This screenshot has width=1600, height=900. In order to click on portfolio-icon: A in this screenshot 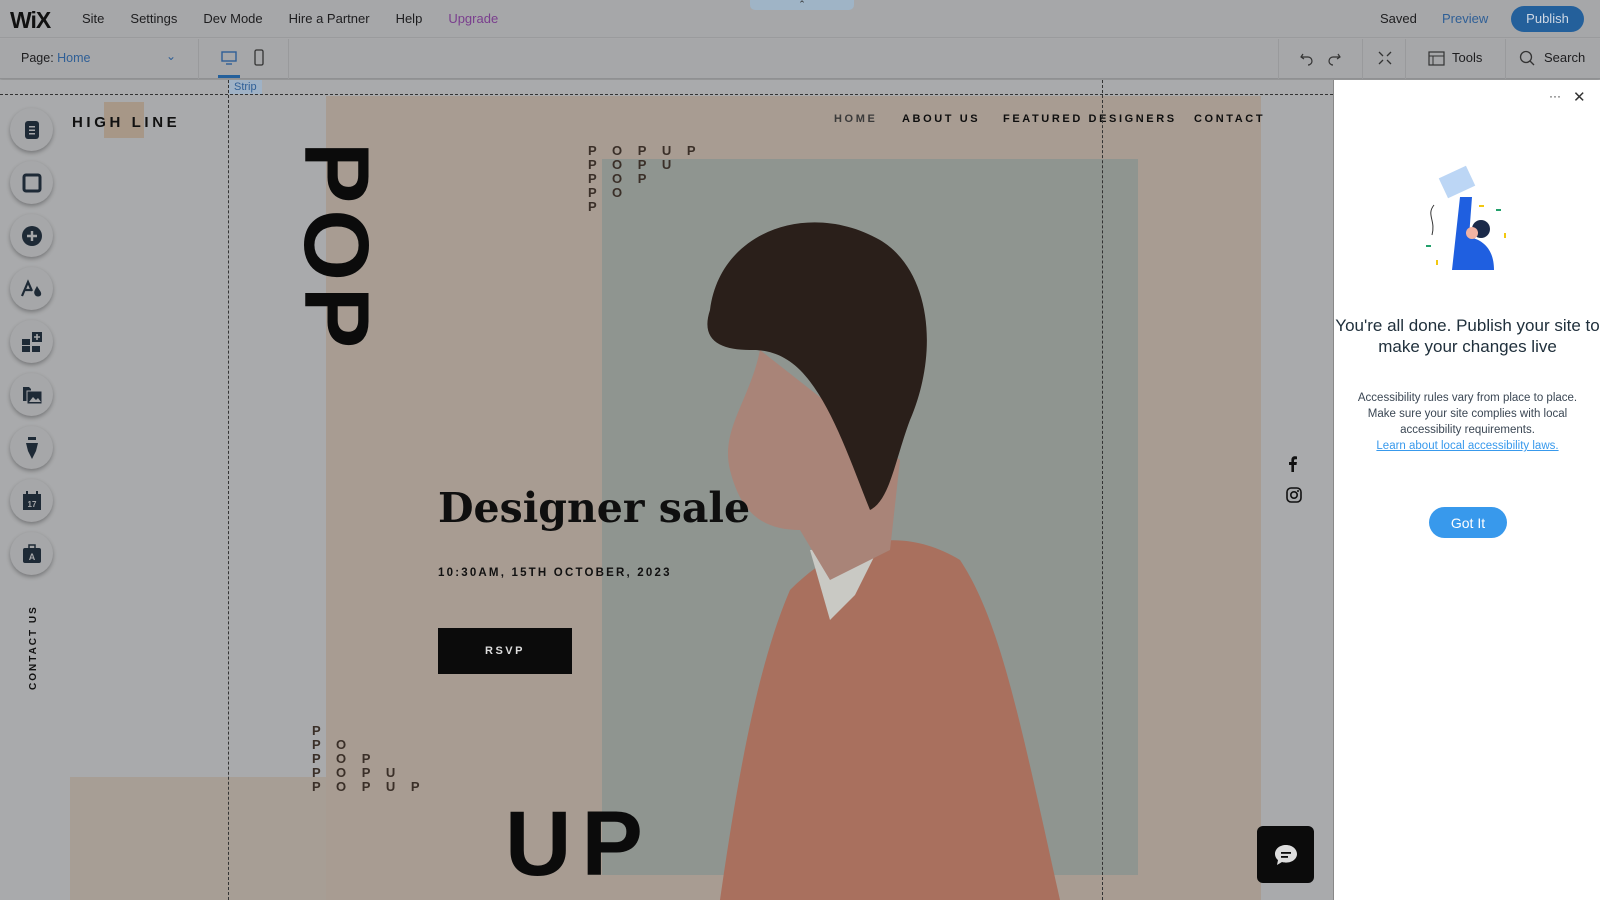, I will do `click(31, 553)`.